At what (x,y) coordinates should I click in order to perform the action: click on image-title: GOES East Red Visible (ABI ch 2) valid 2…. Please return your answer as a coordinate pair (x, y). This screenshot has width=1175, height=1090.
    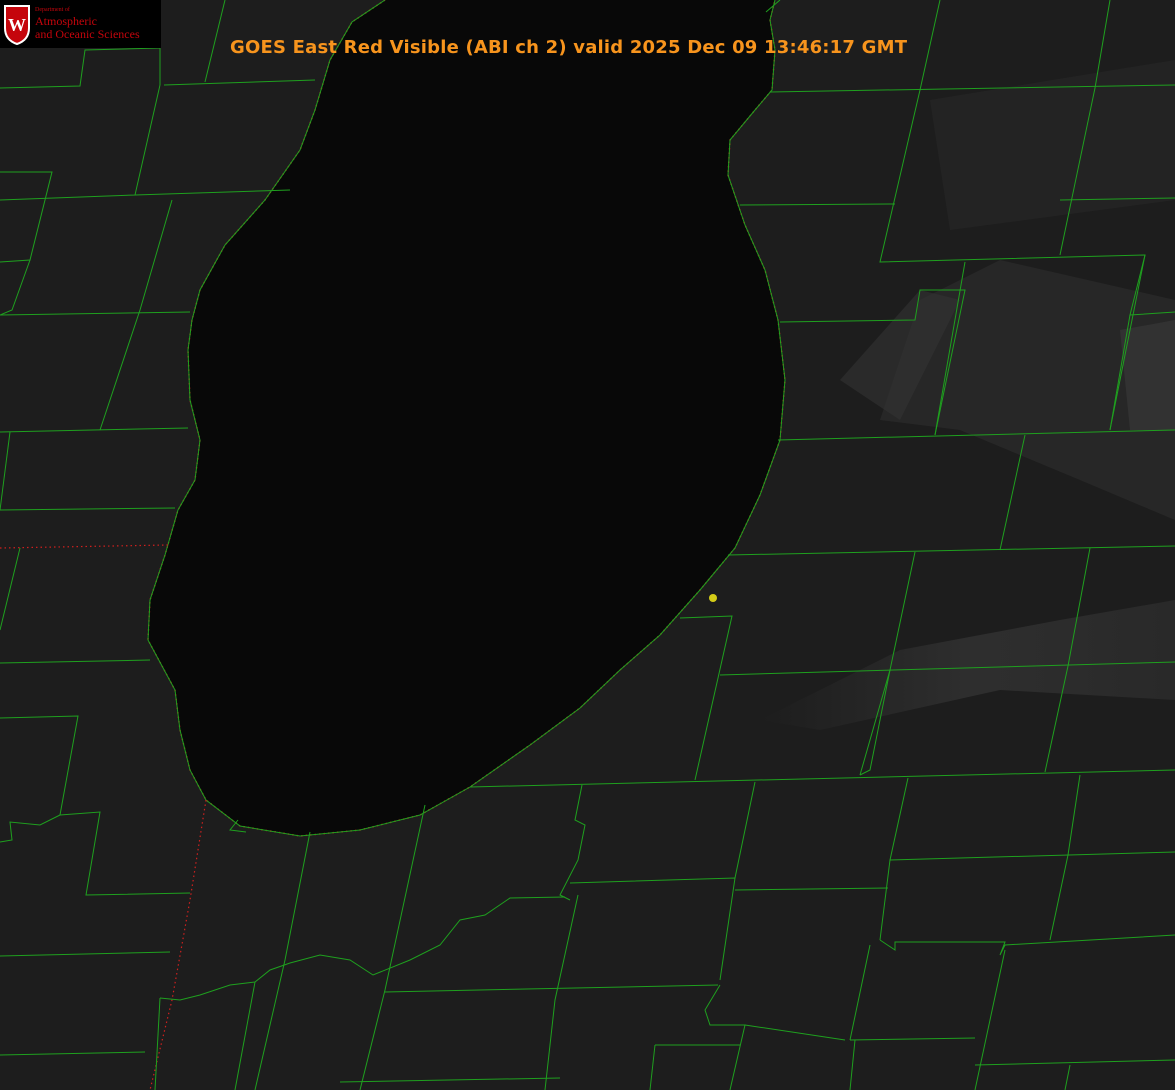
    Looking at the image, I should click on (569, 47).